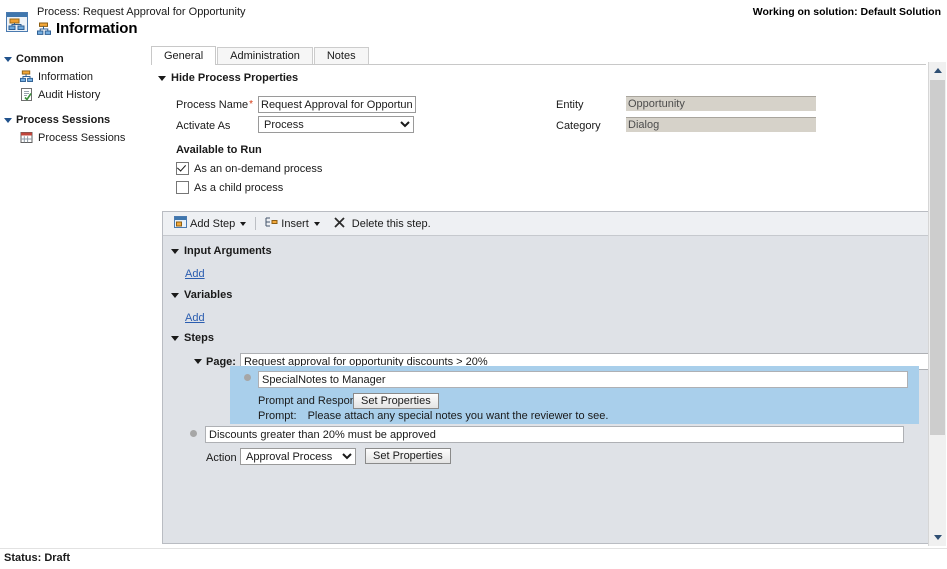 The width and height of the screenshot is (947, 569). Describe the element at coordinates (82, 137) in the screenshot. I see `sidebar-item-label: Process Sessions` at that location.